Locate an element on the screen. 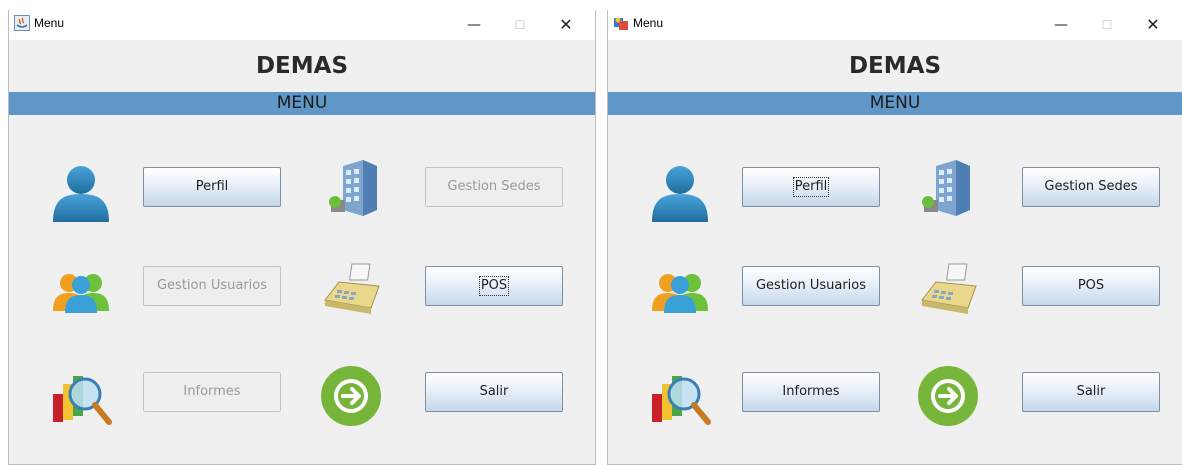 Image resolution: width=1182 pixels, height=465 pixels. app-logo-icon is located at coordinates (621, 23).